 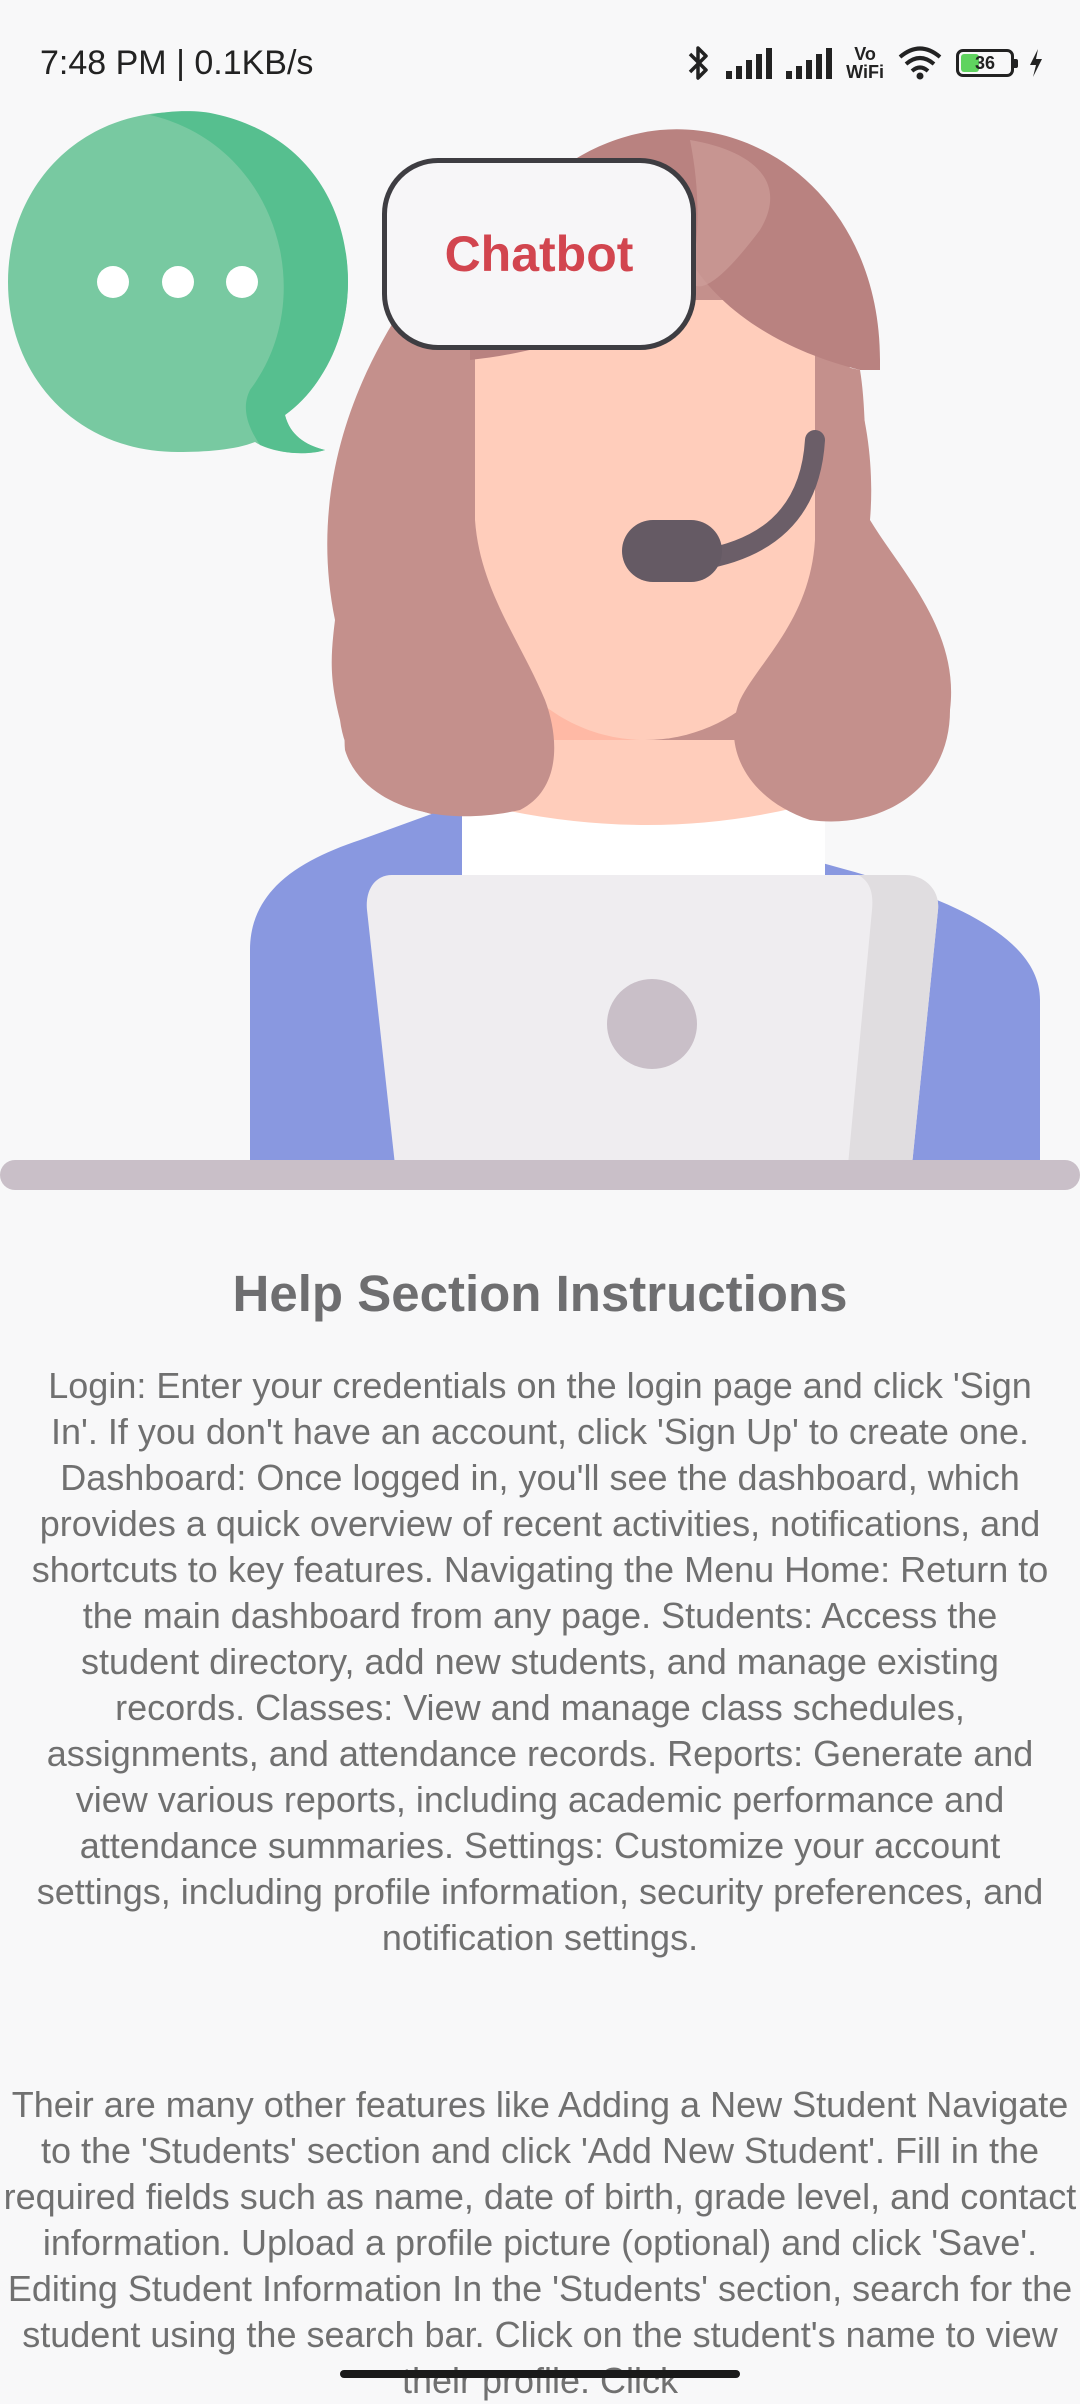 What do you see at coordinates (540, 2374) in the screenshot?
I see `home-indicator` at bounding box center [540, 2374].